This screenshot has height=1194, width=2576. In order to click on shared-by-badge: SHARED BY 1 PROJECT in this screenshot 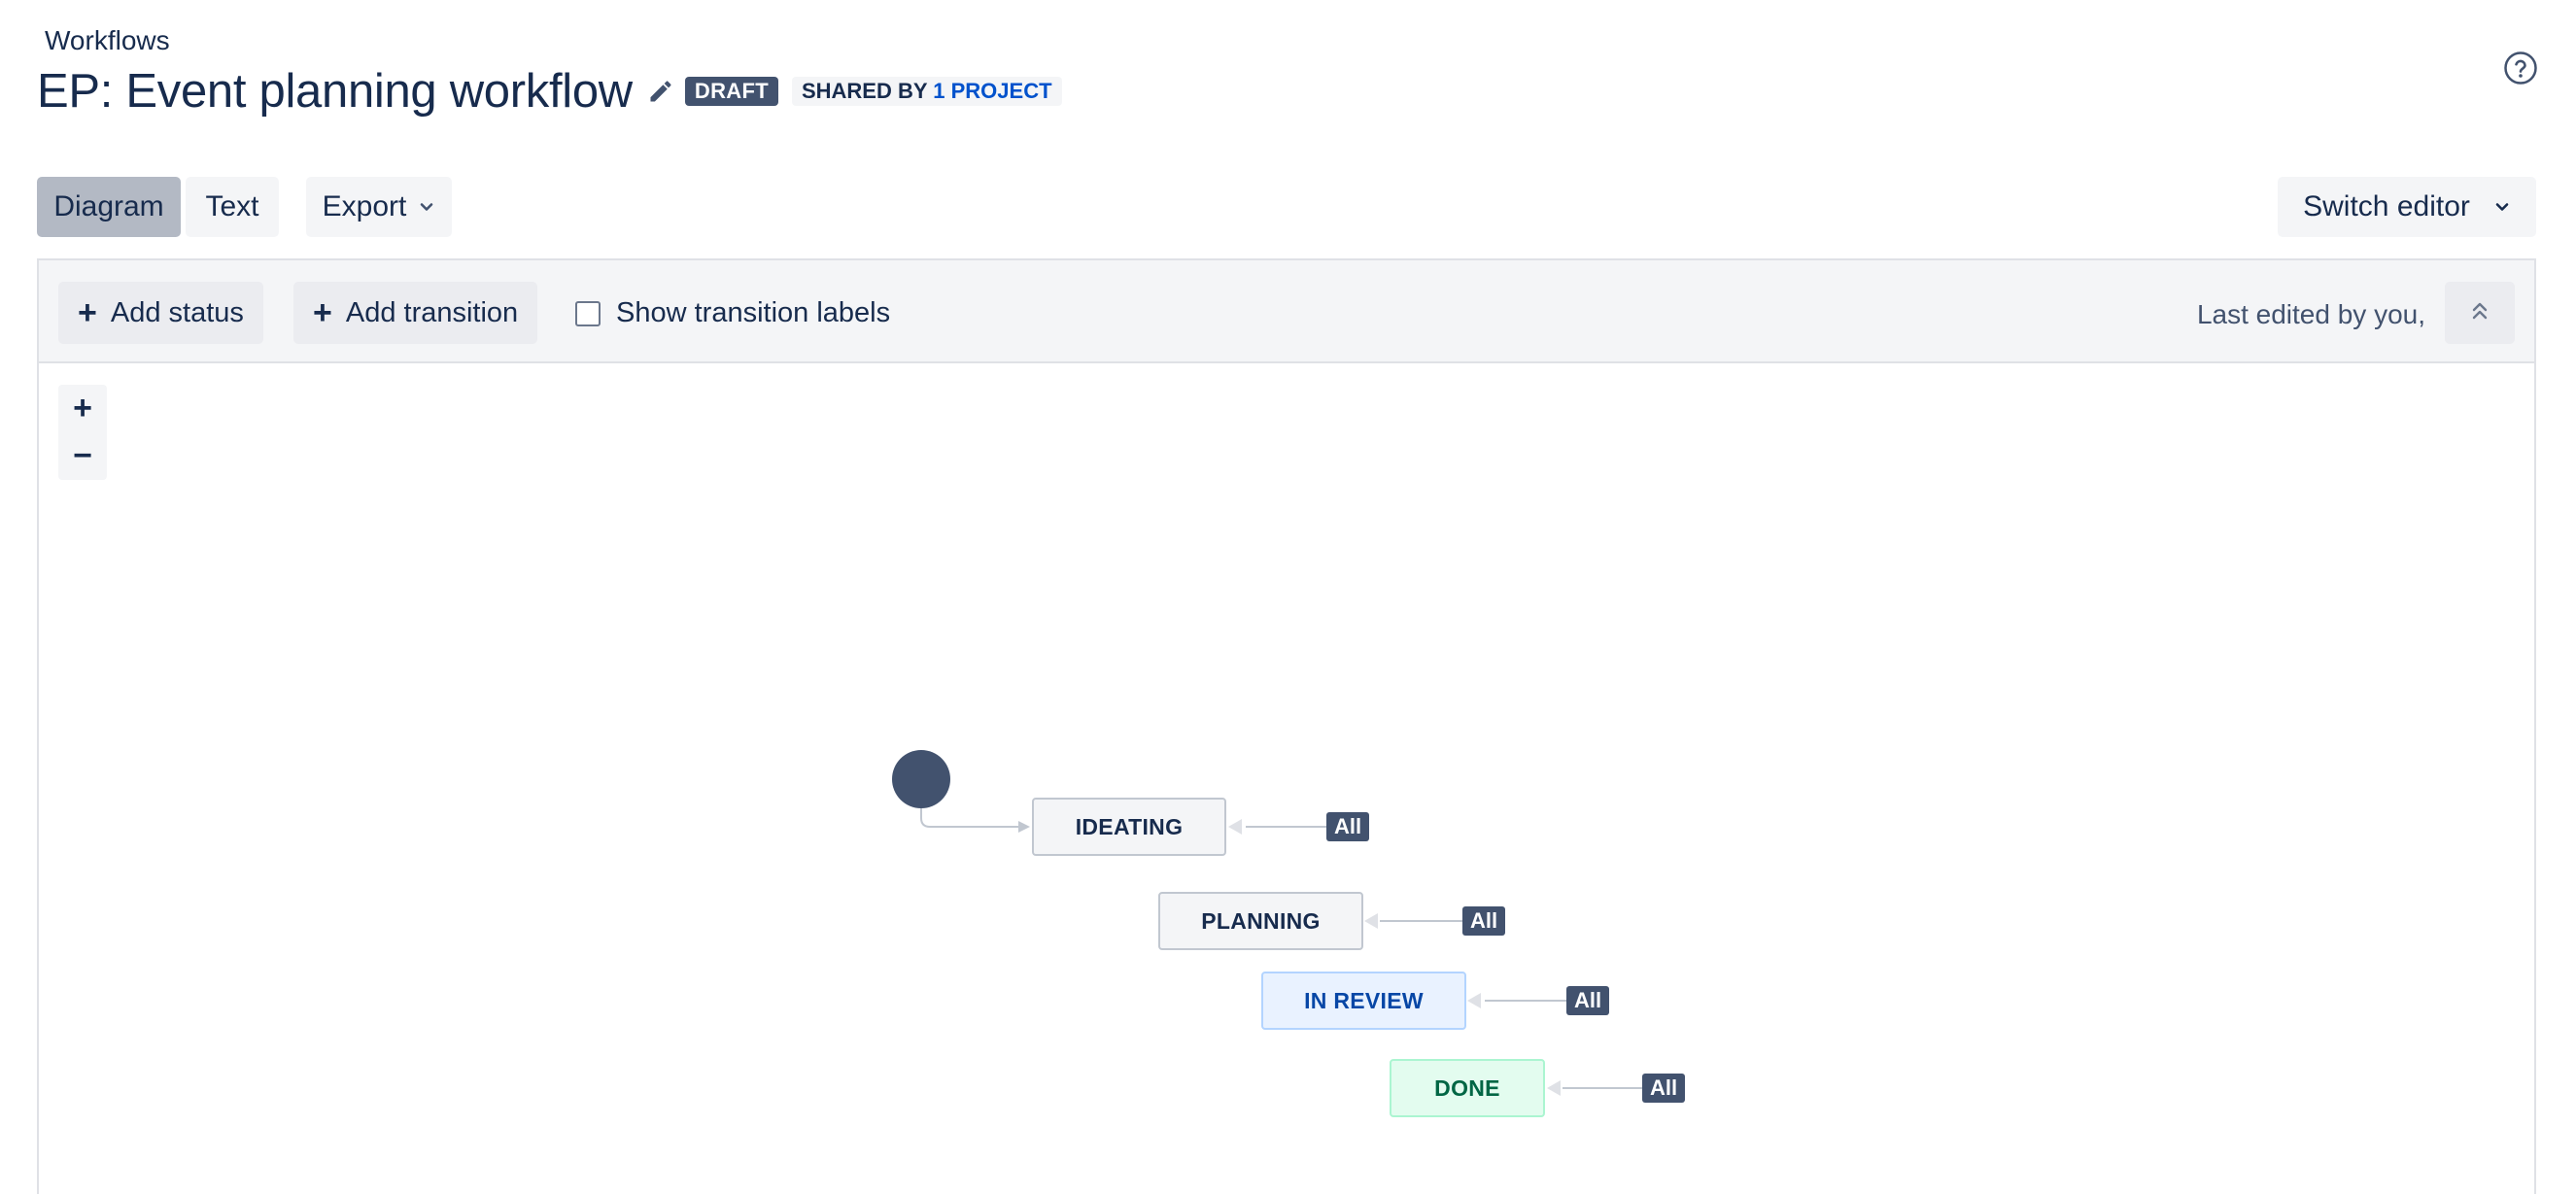, I will do `click(926, 91)`.